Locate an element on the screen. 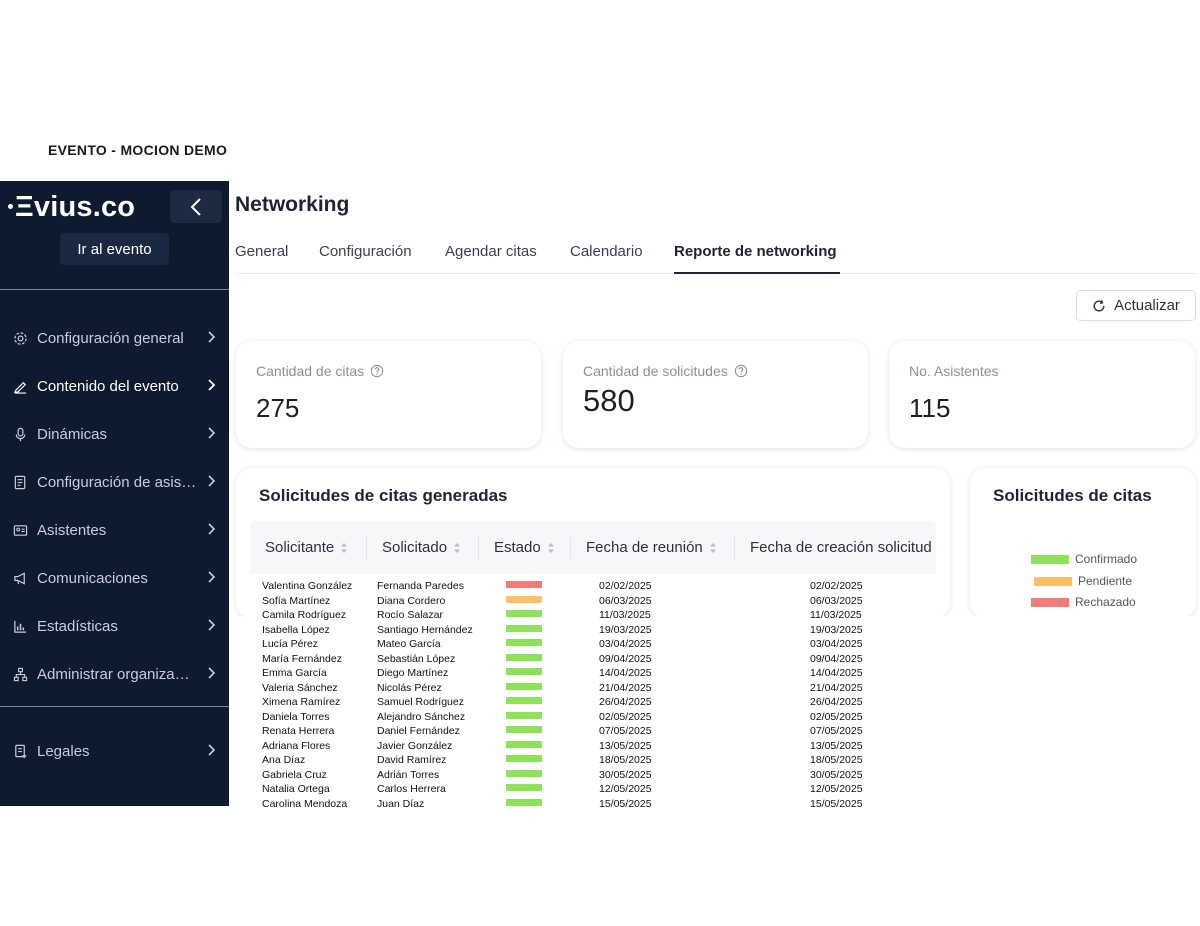 Image resolution: width=1200 pixels, height=926 pixels. cell-solicitante: Gabriela Cruz is located at coordinates (294, 774).